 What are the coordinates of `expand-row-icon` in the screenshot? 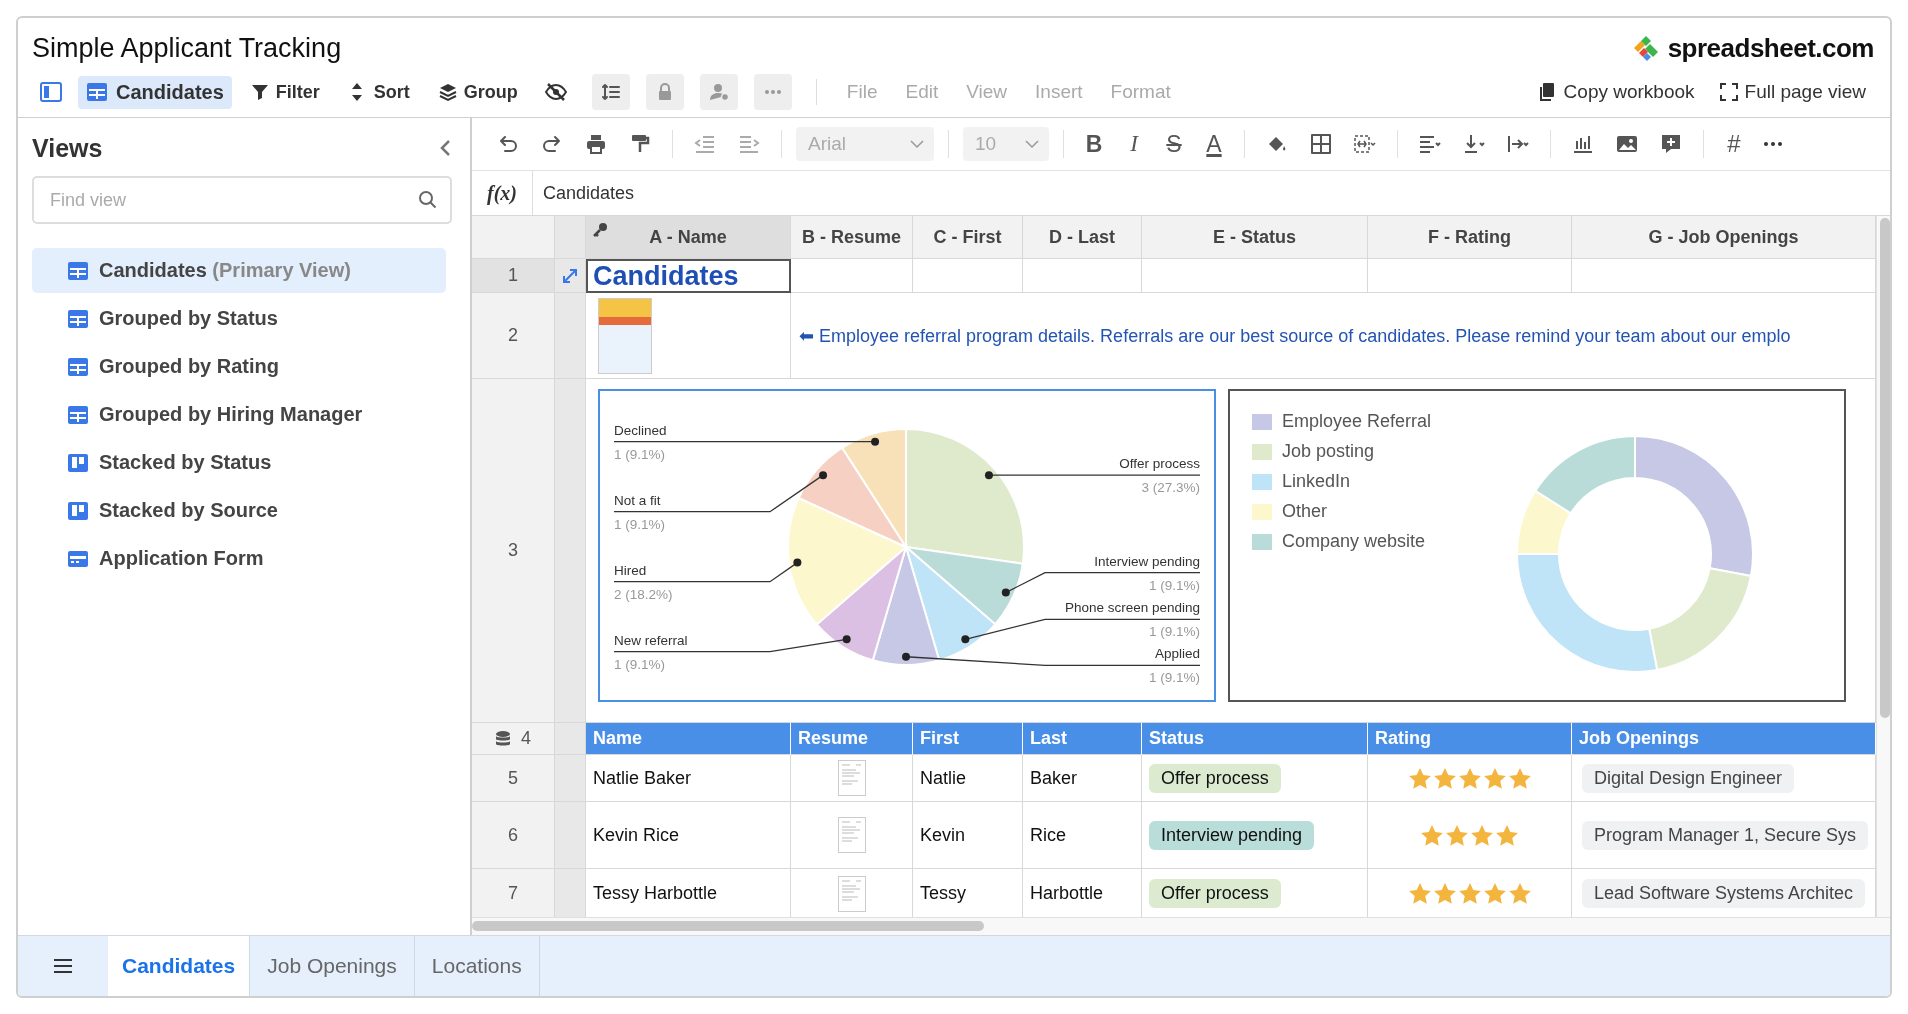 It's located at (570, 275).